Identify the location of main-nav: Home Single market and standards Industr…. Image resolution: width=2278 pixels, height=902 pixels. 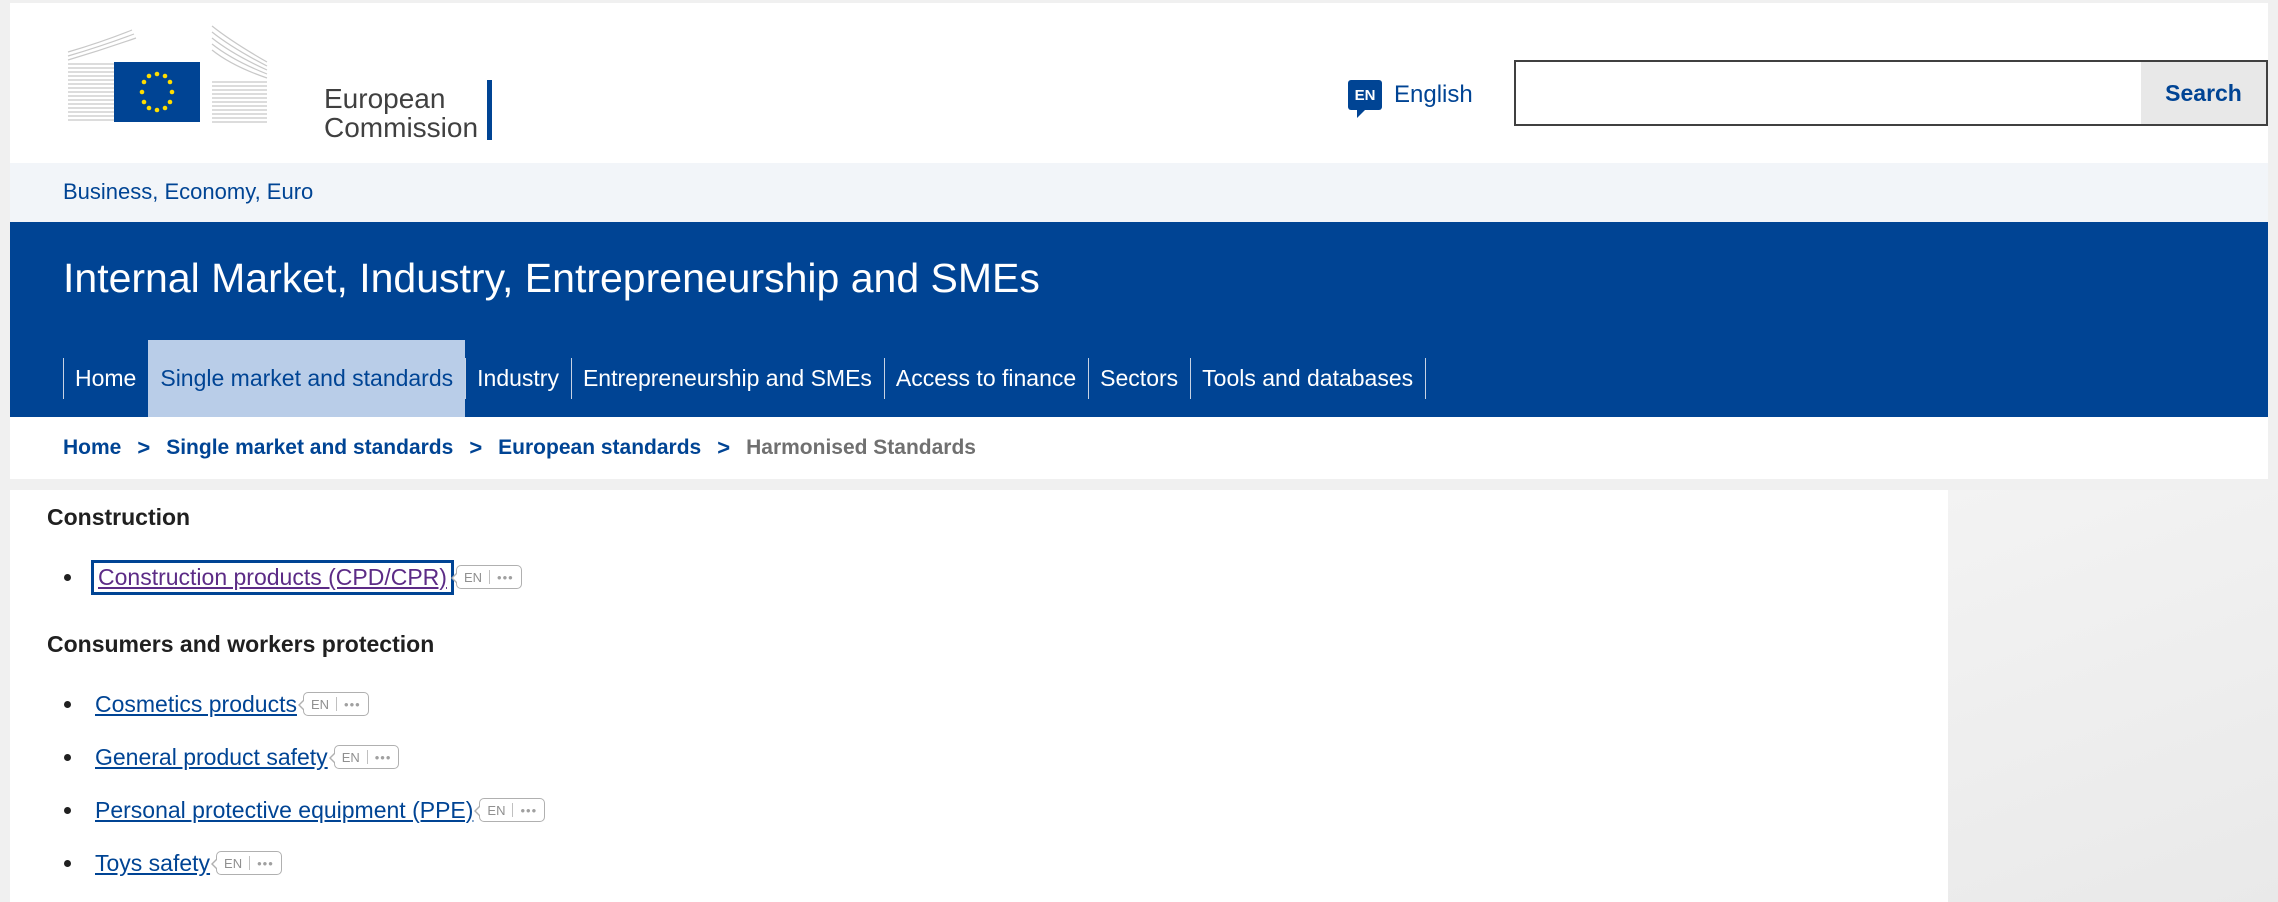
(745, 378).